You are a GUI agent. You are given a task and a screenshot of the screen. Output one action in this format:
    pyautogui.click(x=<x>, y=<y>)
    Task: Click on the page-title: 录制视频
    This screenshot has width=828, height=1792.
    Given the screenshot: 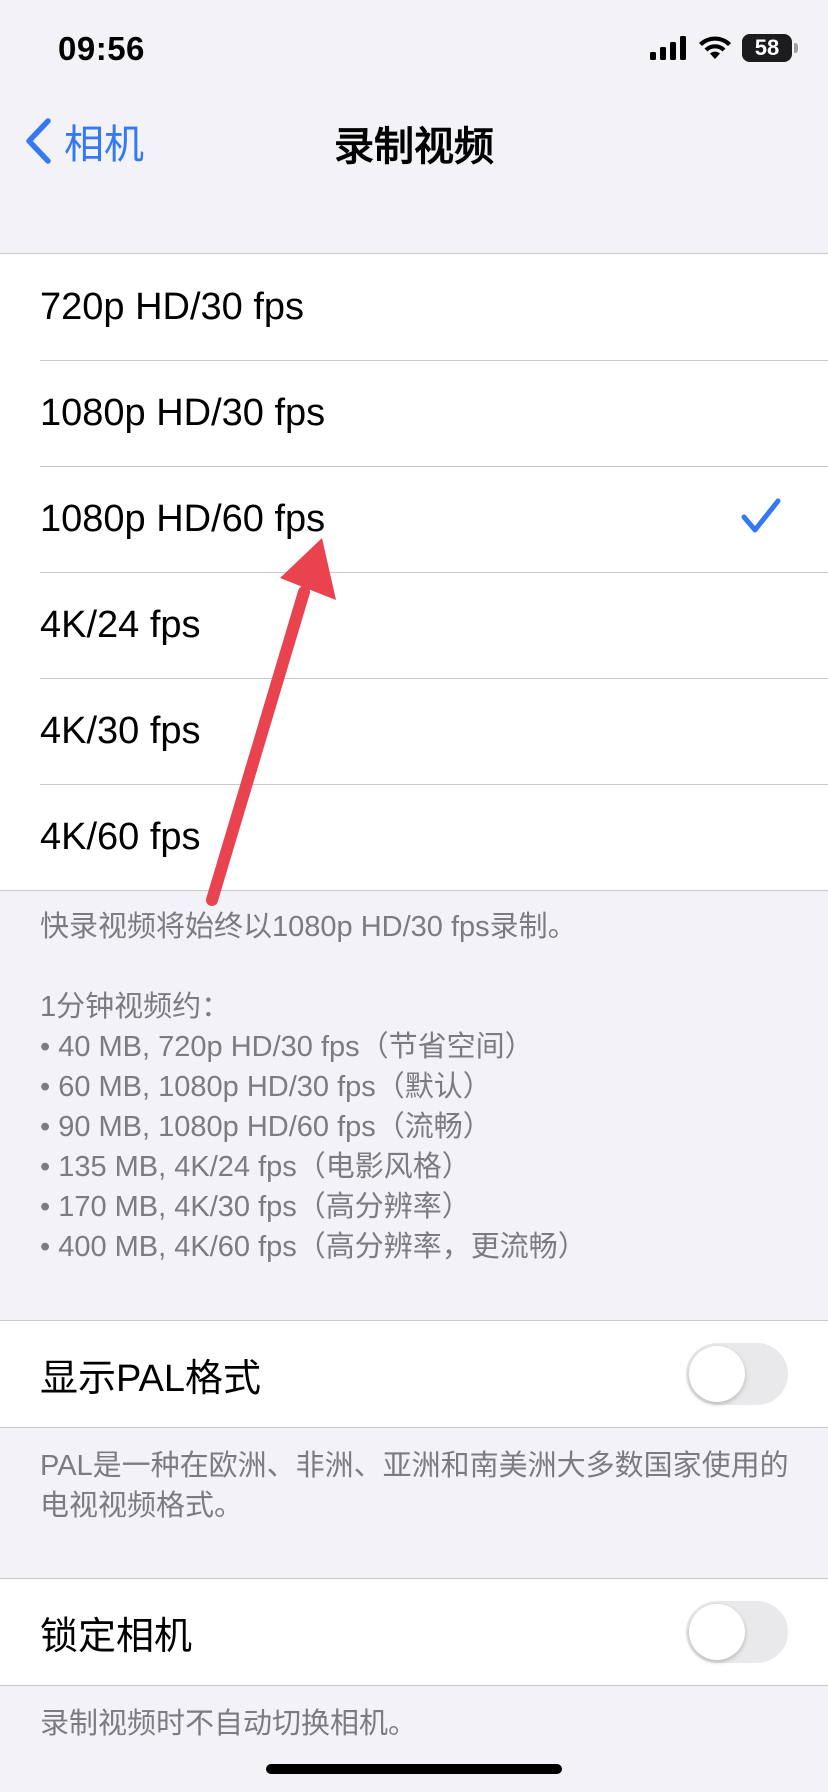 What is the action you would take?
    pyautogui.click(x=414, y=147)
    